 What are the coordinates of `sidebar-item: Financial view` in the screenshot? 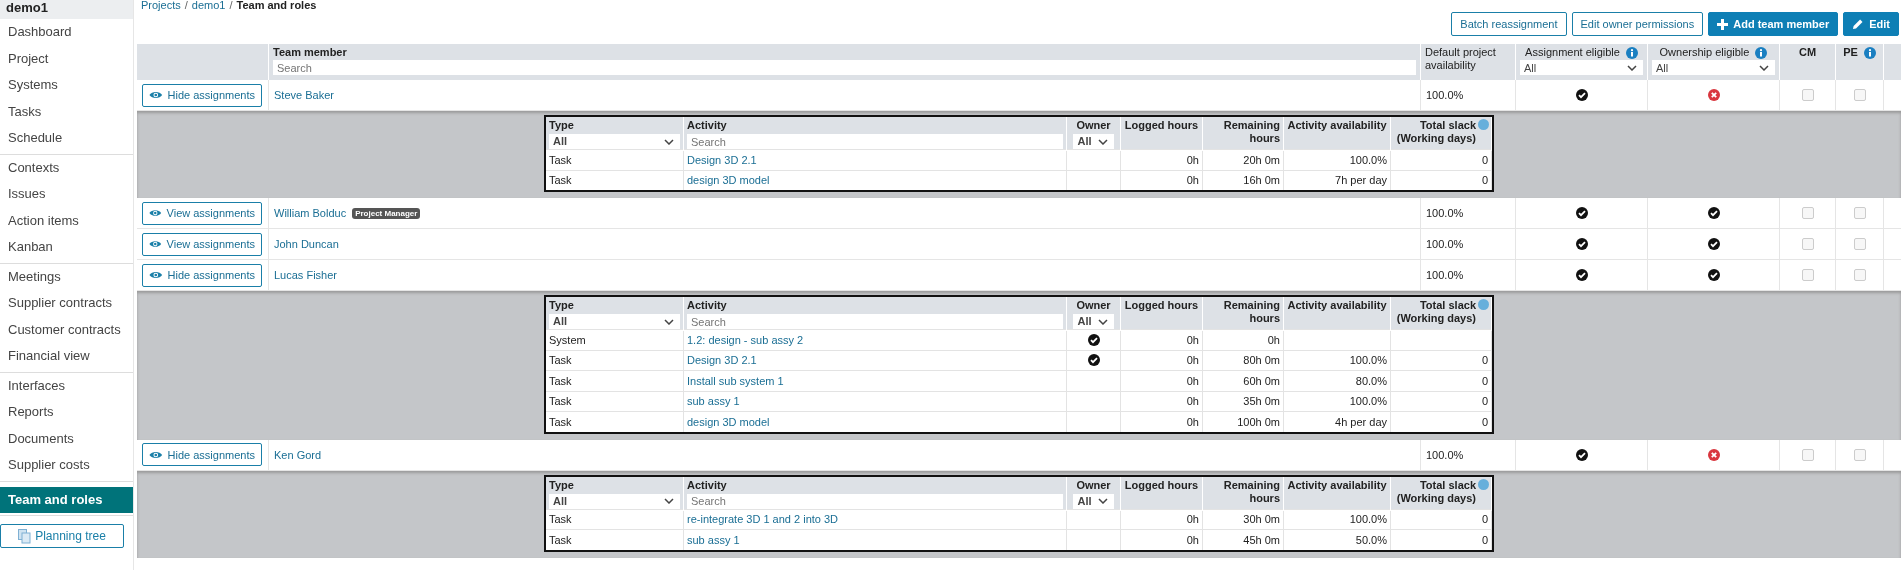 It's located at (66, 356).